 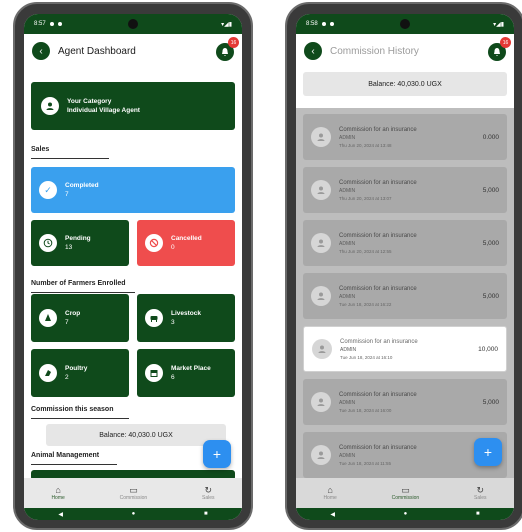 I want to click on home-icon: ⌂, so click(x=330, y=490).